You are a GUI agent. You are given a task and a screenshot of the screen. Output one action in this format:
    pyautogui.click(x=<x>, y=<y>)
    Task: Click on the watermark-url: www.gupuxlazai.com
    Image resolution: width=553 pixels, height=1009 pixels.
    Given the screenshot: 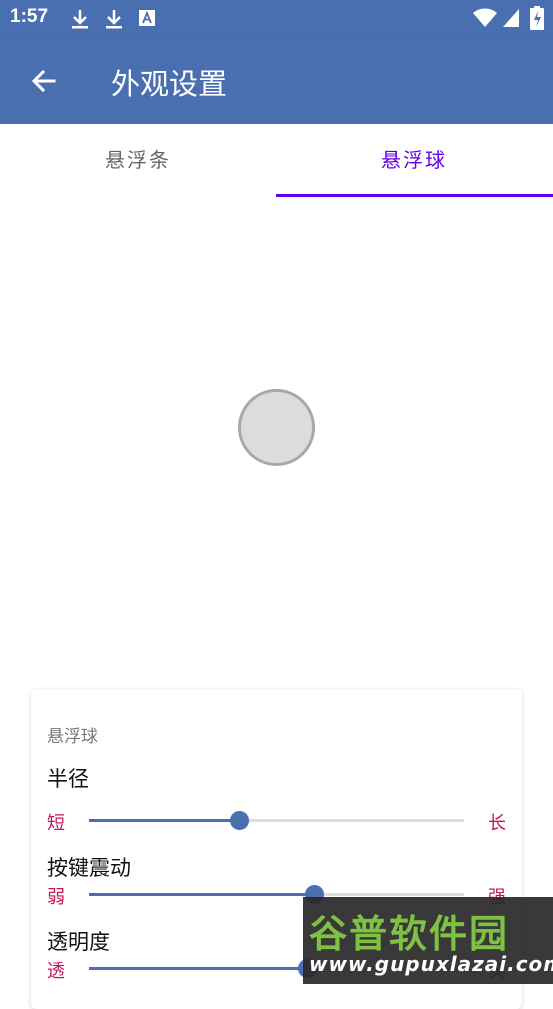 What is the action you would take?
    pyautogui.click(x=431, y=964)
    